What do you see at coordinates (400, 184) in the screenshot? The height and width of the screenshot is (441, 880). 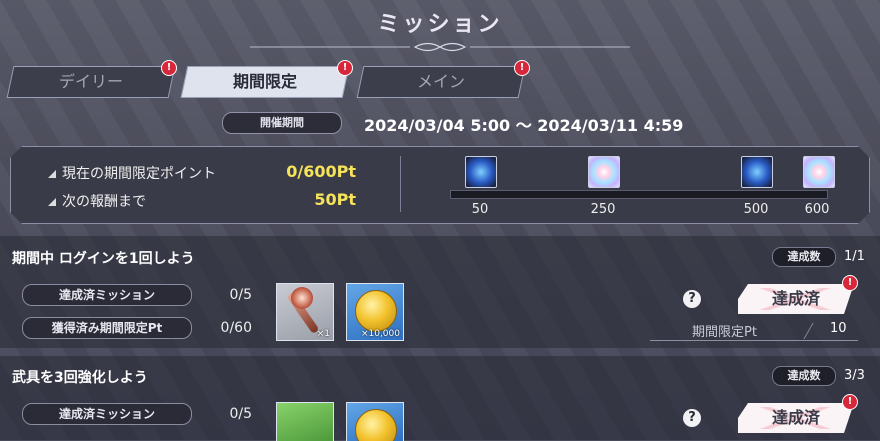 I see `panel-divider` at bounding box center [400, 184].